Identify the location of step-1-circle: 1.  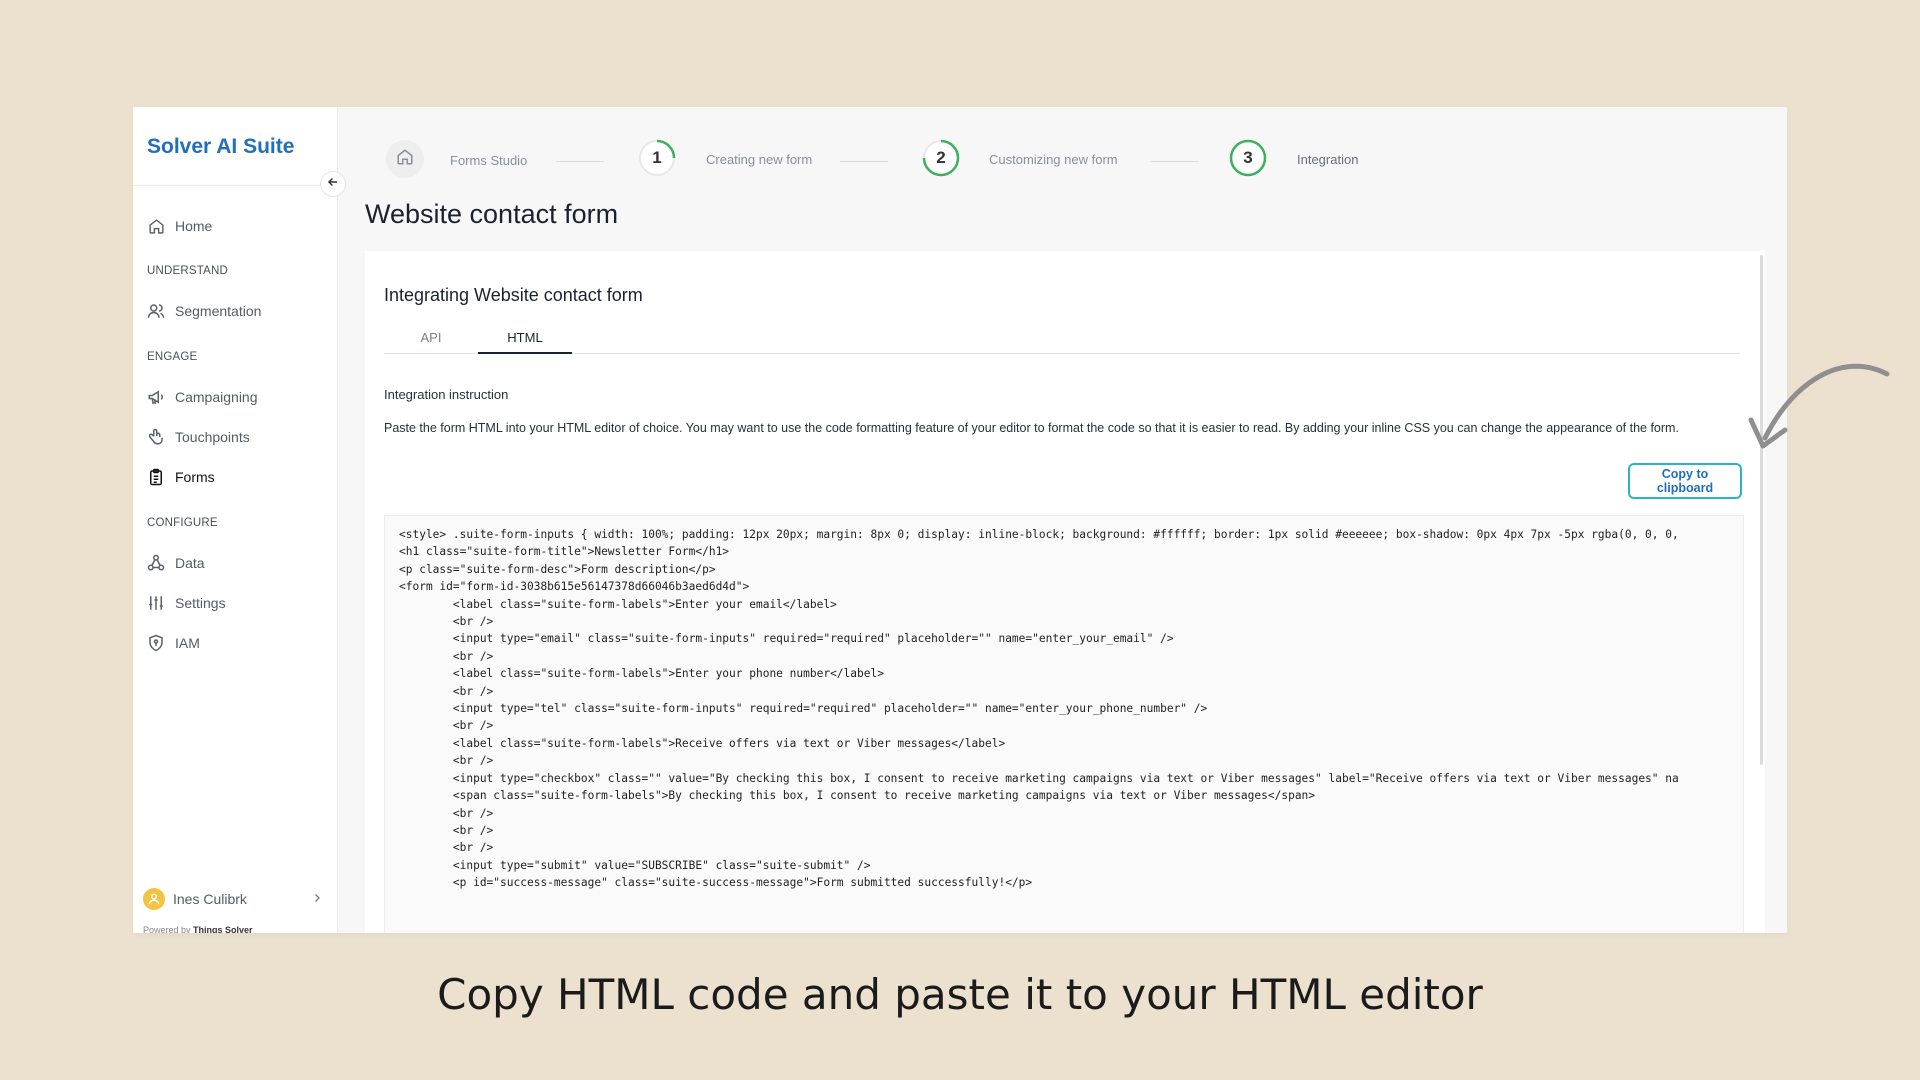
(657, 158).